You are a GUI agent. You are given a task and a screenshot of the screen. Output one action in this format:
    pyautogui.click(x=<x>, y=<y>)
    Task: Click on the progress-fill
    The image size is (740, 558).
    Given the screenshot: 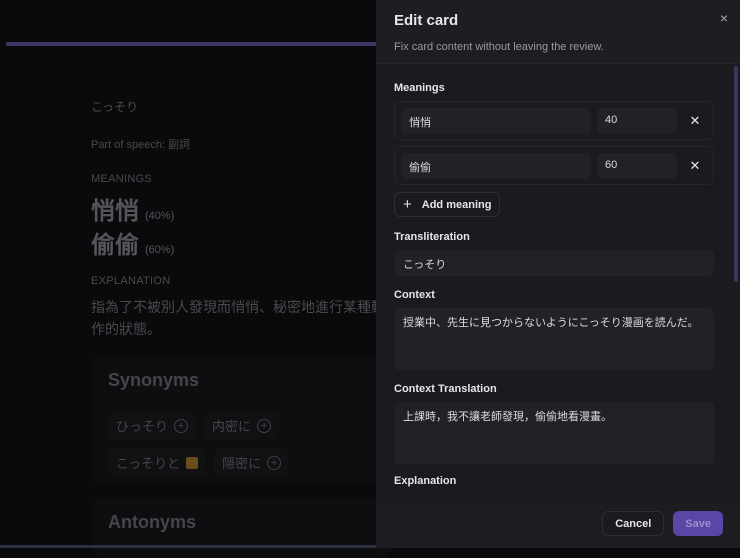 What is the action you would take?
    pyautogui.click(x=192, y=44)
    